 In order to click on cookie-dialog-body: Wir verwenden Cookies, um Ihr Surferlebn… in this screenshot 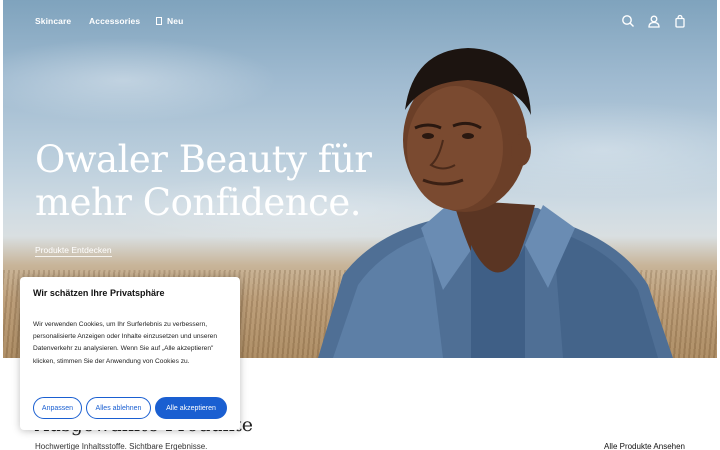, I will do `click(125, 343)`.